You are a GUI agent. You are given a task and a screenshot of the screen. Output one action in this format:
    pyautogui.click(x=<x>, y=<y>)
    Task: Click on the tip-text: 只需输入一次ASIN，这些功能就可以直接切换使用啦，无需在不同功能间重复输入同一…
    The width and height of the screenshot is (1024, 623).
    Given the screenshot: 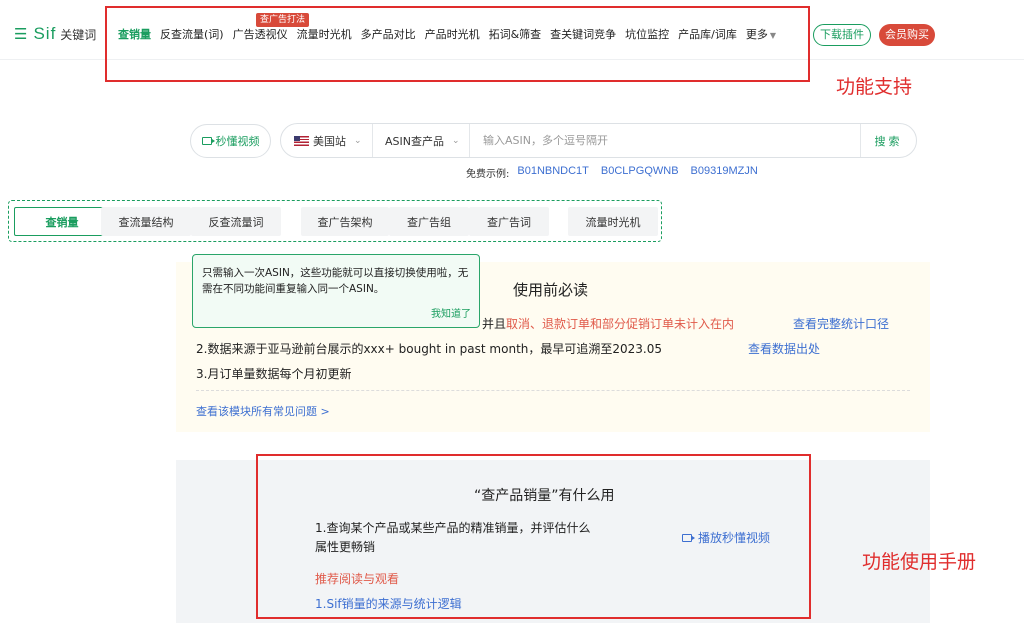 What is the action you would take?
    pyautogui.click(x=335, y=281)
    